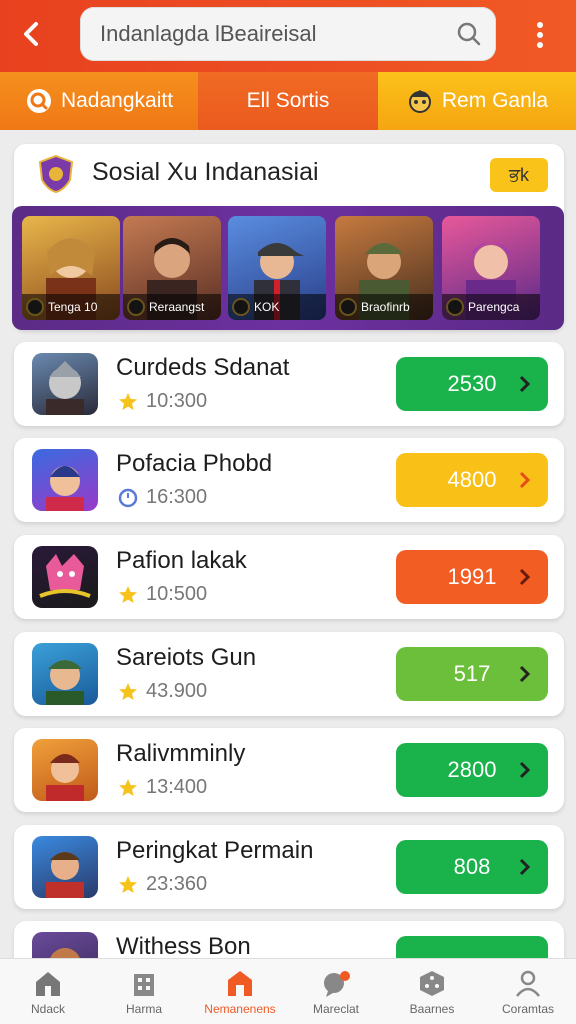  I want to click on item-value: 2530, so click(472, 383).